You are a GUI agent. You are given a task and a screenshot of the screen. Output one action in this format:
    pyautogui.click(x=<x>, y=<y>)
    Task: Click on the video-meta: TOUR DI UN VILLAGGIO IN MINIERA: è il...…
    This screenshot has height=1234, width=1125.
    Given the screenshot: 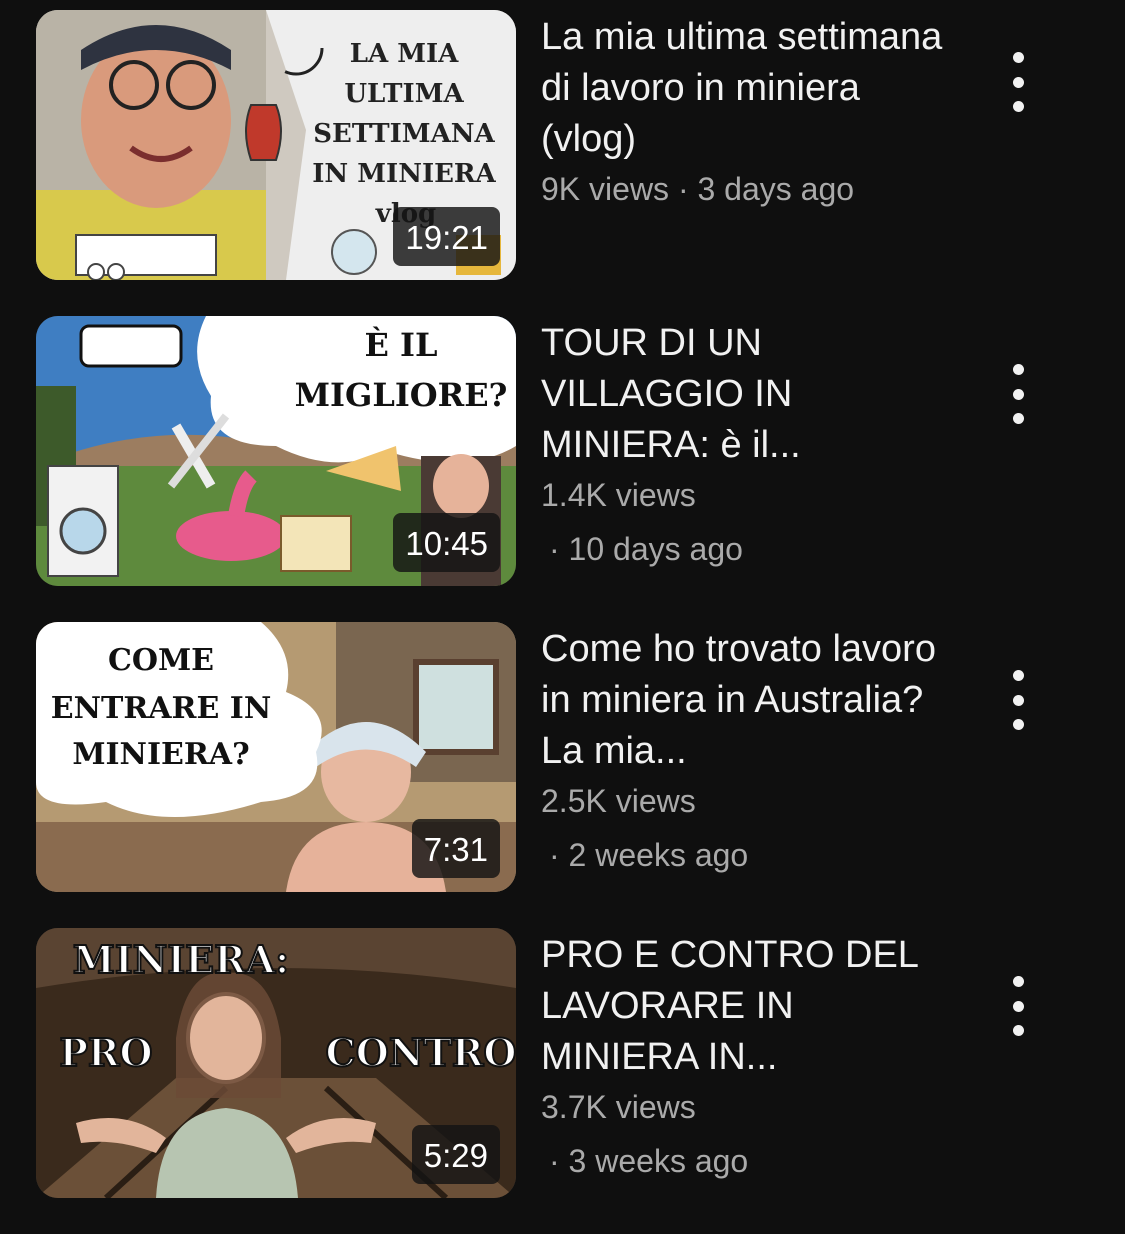 What is the action you would take?
    pyautogui.click(x=746, y=443)
    